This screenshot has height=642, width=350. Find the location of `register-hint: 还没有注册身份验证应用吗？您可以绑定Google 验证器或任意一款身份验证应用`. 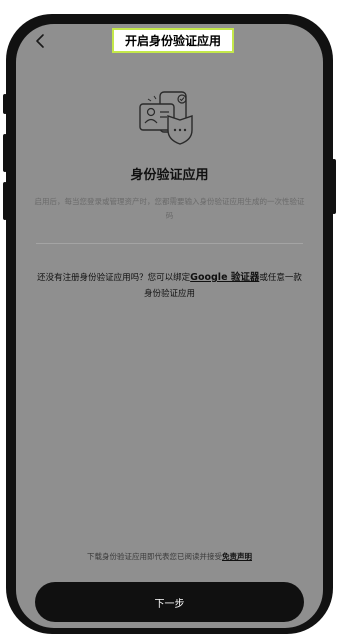

register-hint: 还没有注册身份验证应用吗？您可以绑定Google 验证器或任意一款身份验证应用 is located at coordinates (169, 286).